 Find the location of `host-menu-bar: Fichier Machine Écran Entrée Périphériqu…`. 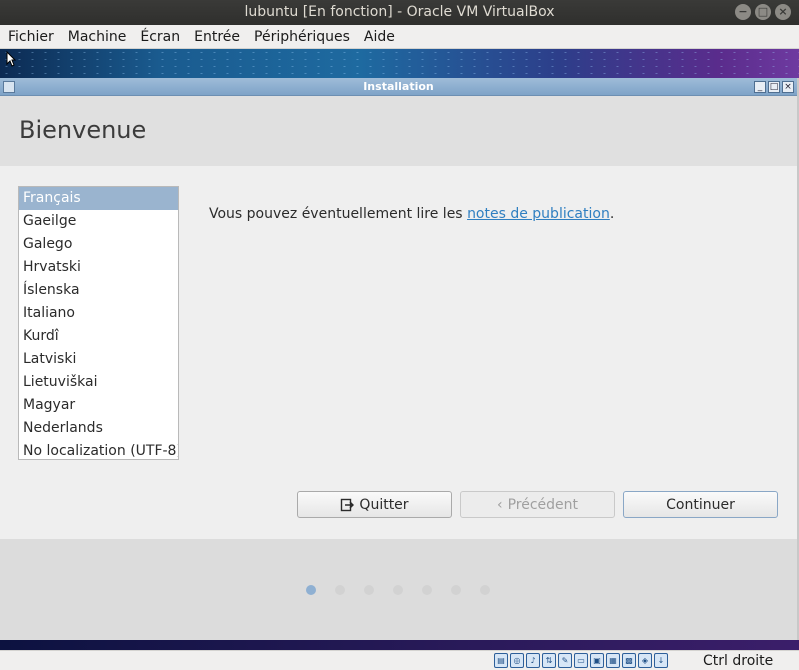

host-menu-bar: Fichier Machine Écran Entrée Périphériqu… is located at coordinates (399, 37).